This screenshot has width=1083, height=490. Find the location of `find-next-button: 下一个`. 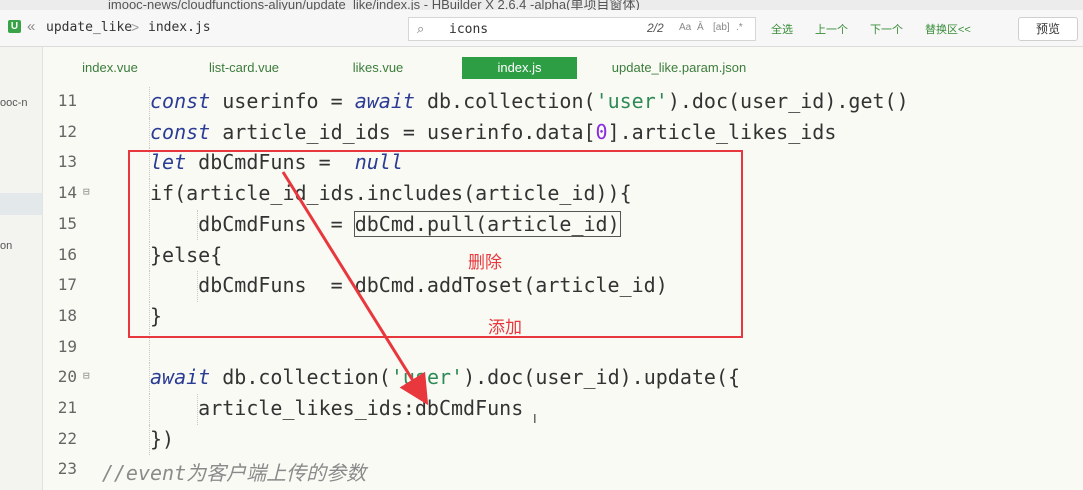

find-next-button: 下一个 is located at coordinates (886, 29).